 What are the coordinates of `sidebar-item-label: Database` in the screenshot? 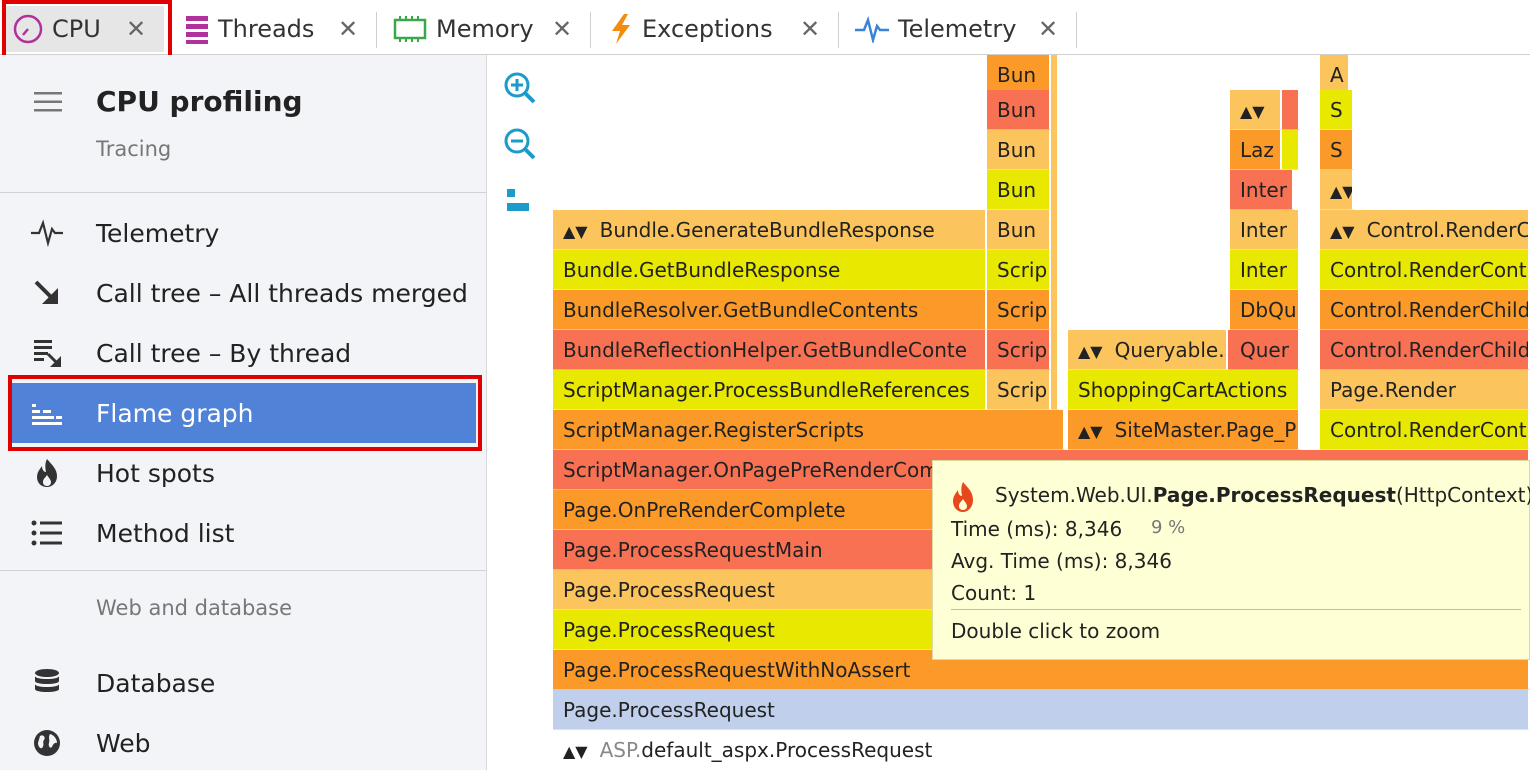 It's located at (156, 683).